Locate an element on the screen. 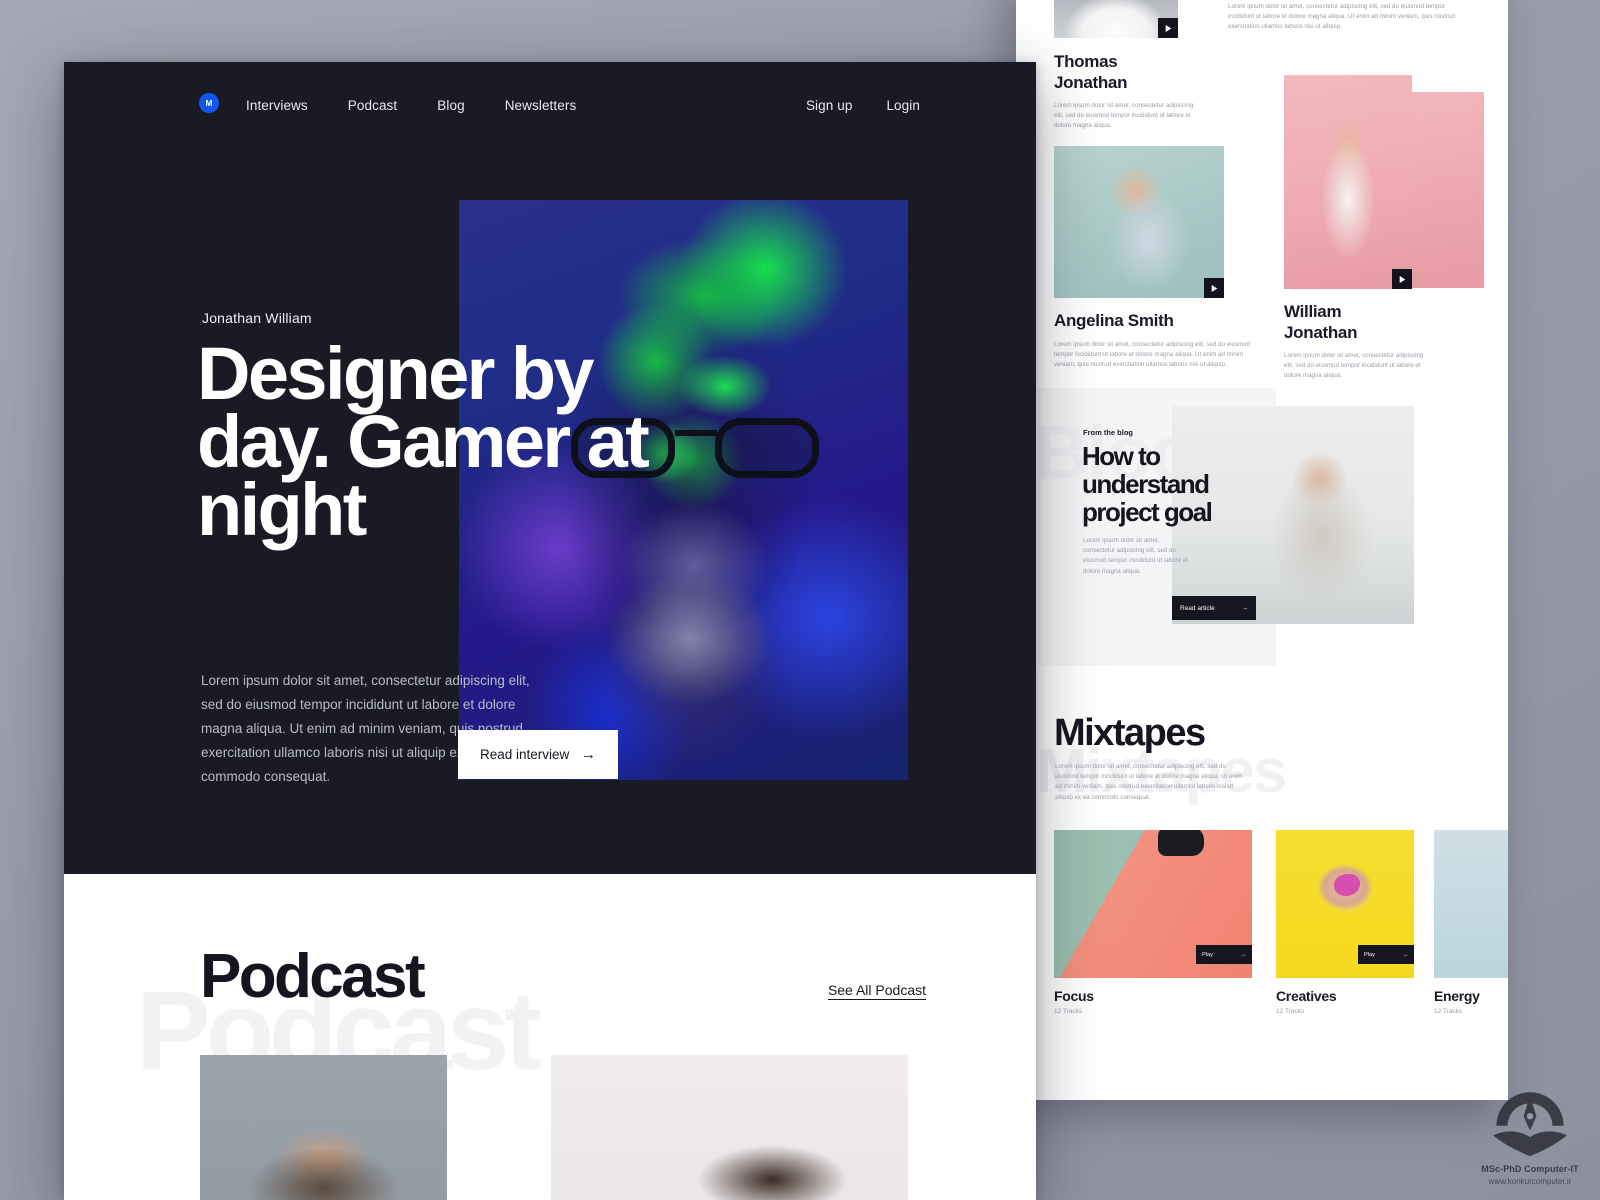 The height and width of the screenshot is (1200, 1600). read-interview-button: Read interview → is located at coordinates (538, 754).